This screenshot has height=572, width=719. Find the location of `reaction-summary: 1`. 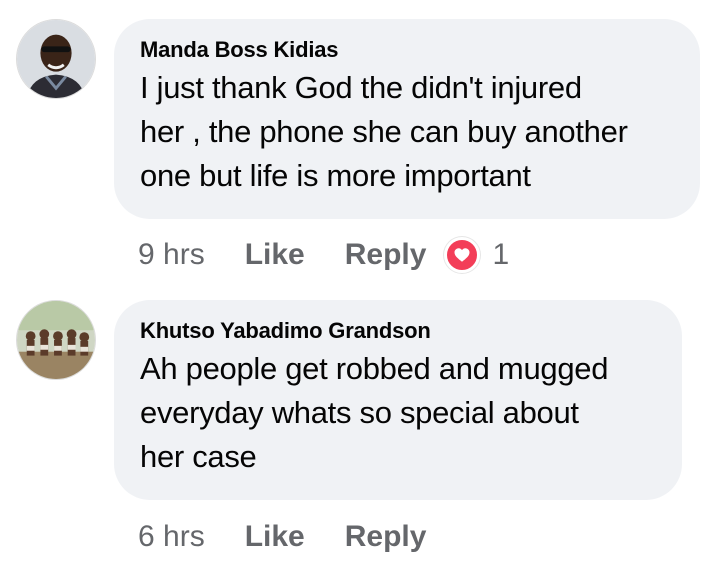

reaction-summary: 1 is located at coordinates (476, 255).